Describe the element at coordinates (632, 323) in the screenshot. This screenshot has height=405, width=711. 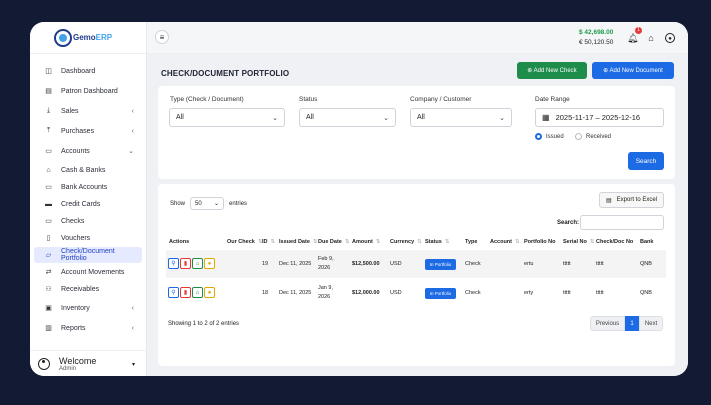
I see `page-1-button: 1` at that location.